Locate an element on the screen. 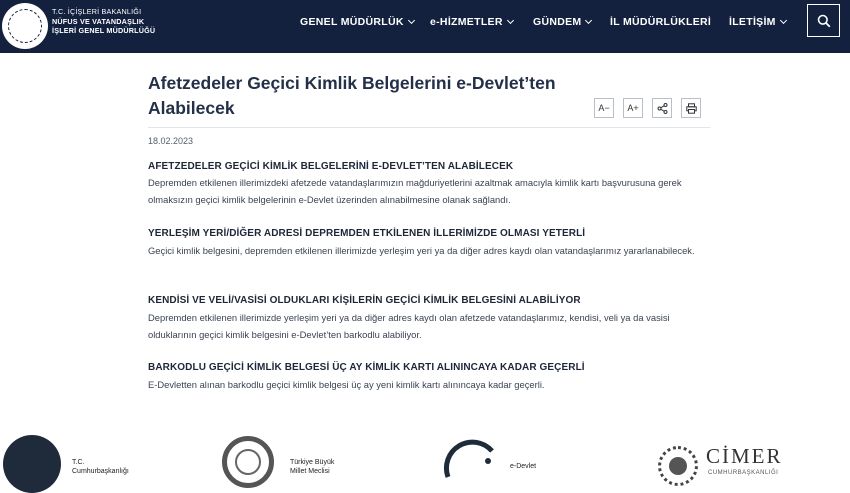 The height and width of the screenshot is (493, 850). font-increase-button: A+ is located at coordinates (633, 108).